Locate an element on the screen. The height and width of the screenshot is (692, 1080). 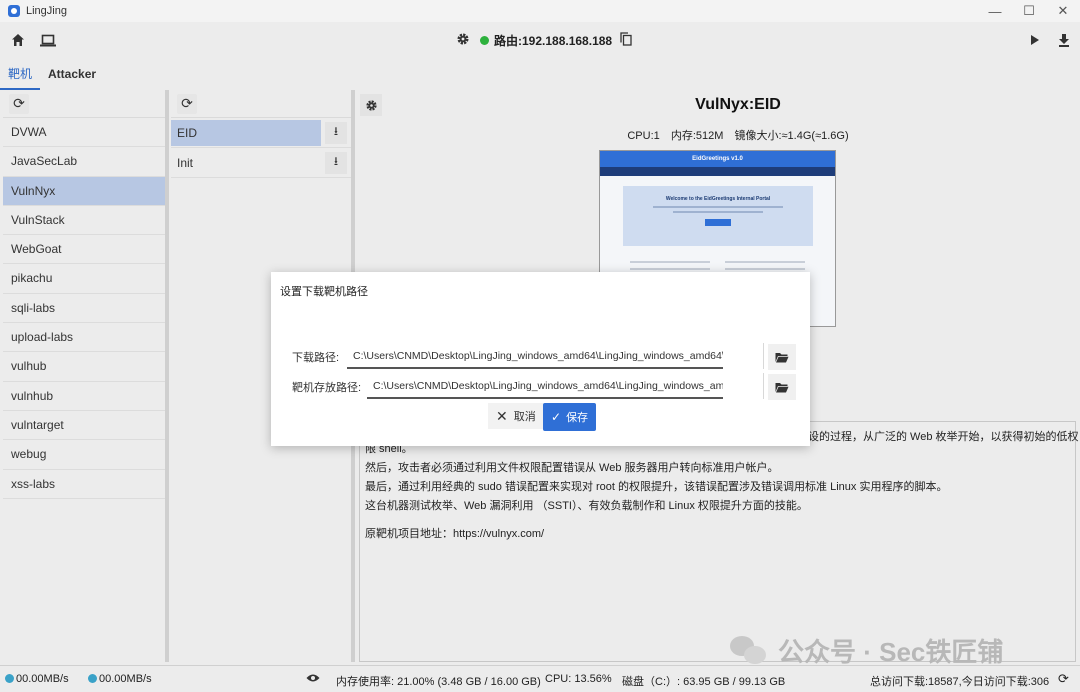
tab-attacker: Attacker is located at coordinates (72, 74).